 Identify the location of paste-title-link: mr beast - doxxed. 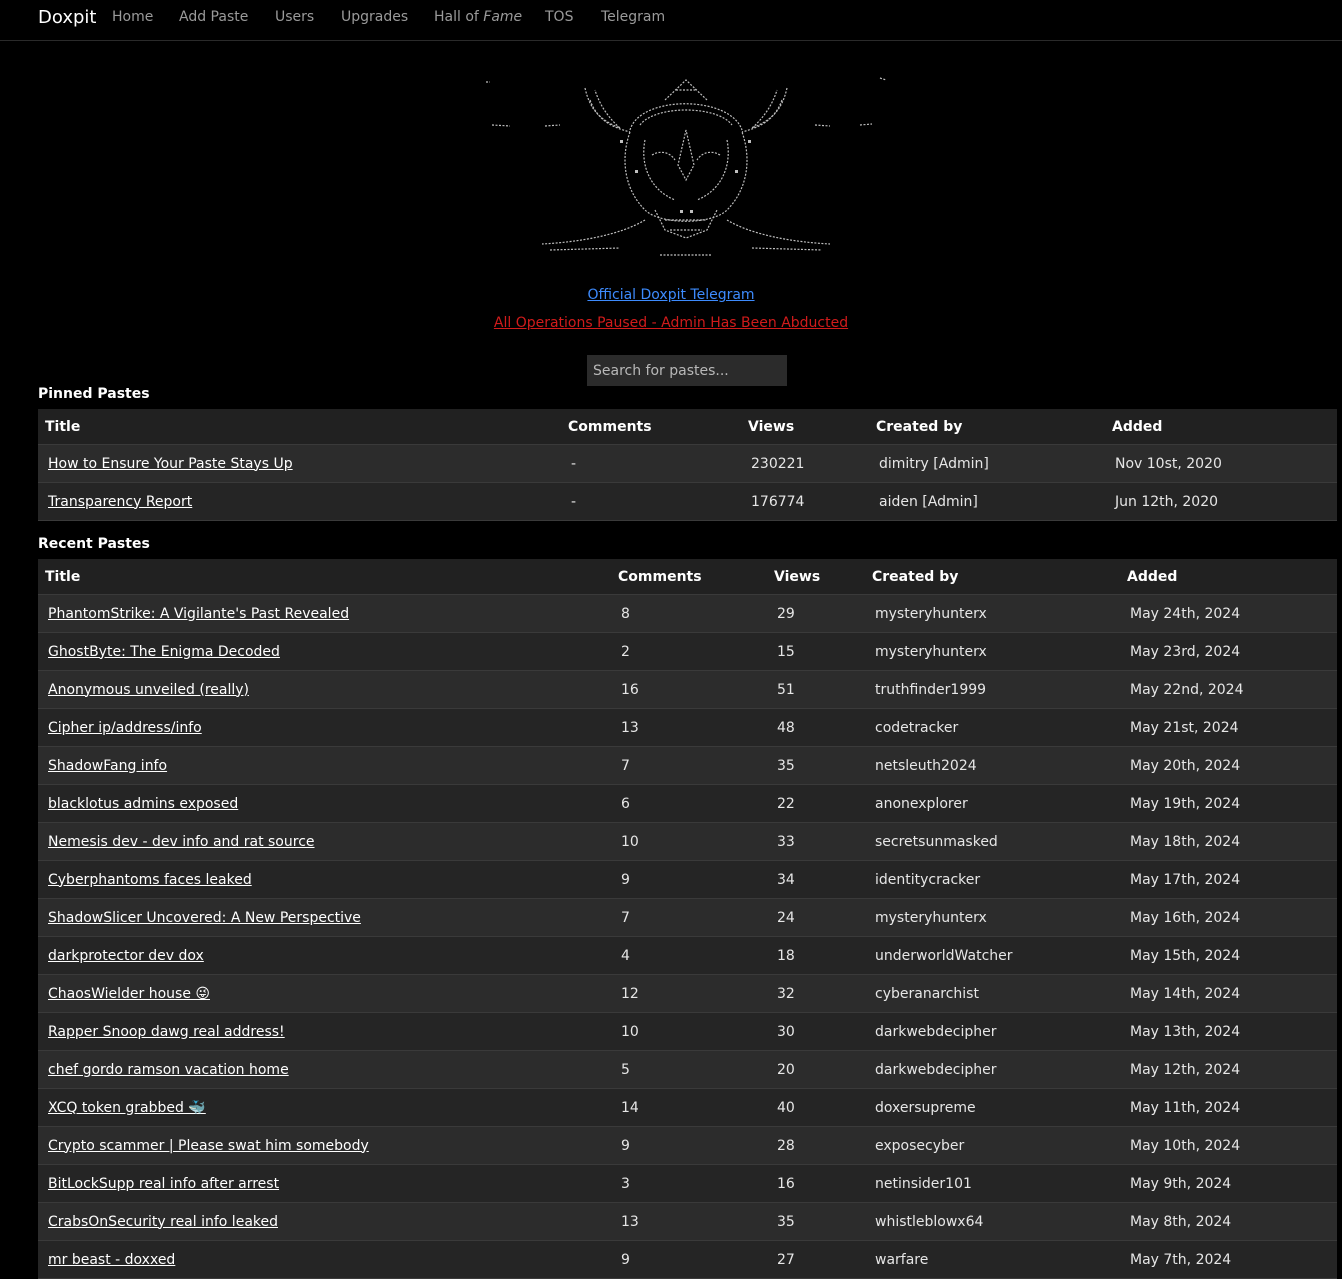
(111, 1260).